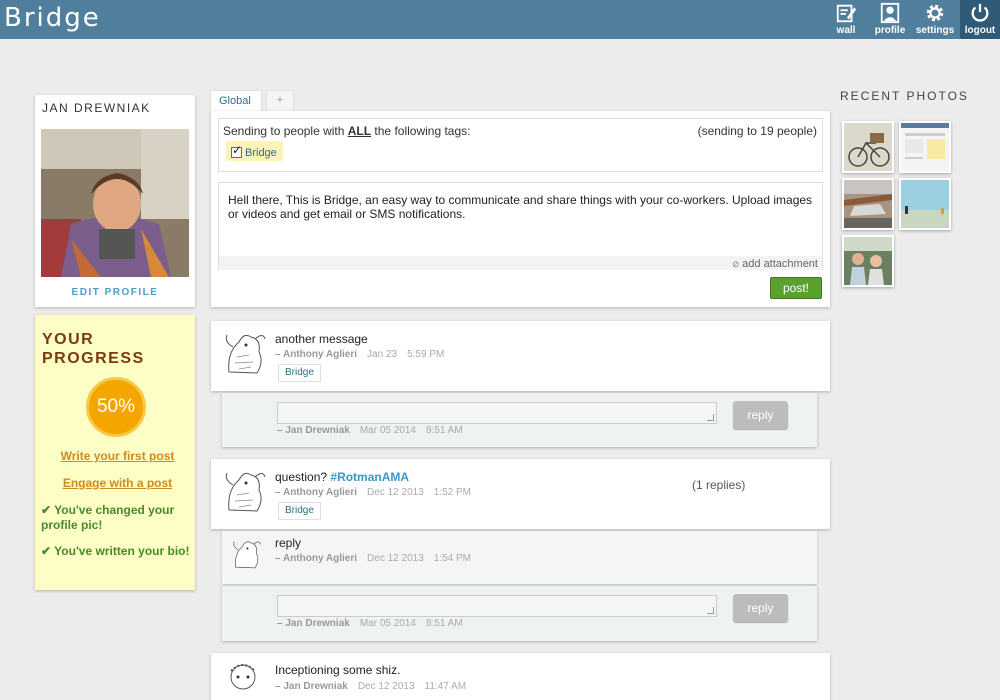 This screenshot has height=700, width=1000. Describe the element at coordinates (935, 30) in the screenshot. I see `nav-settings-label: settings` at that location.